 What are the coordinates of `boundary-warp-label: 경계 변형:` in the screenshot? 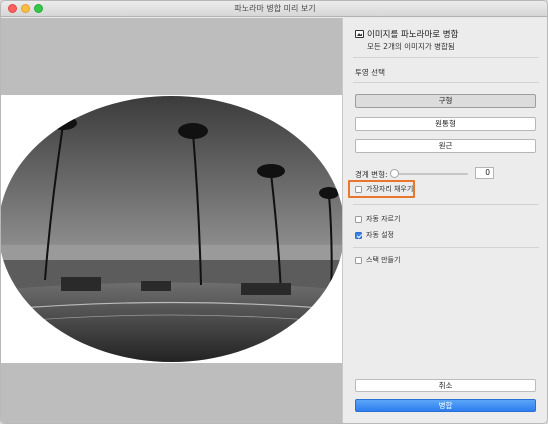 It's located at (371, 174).